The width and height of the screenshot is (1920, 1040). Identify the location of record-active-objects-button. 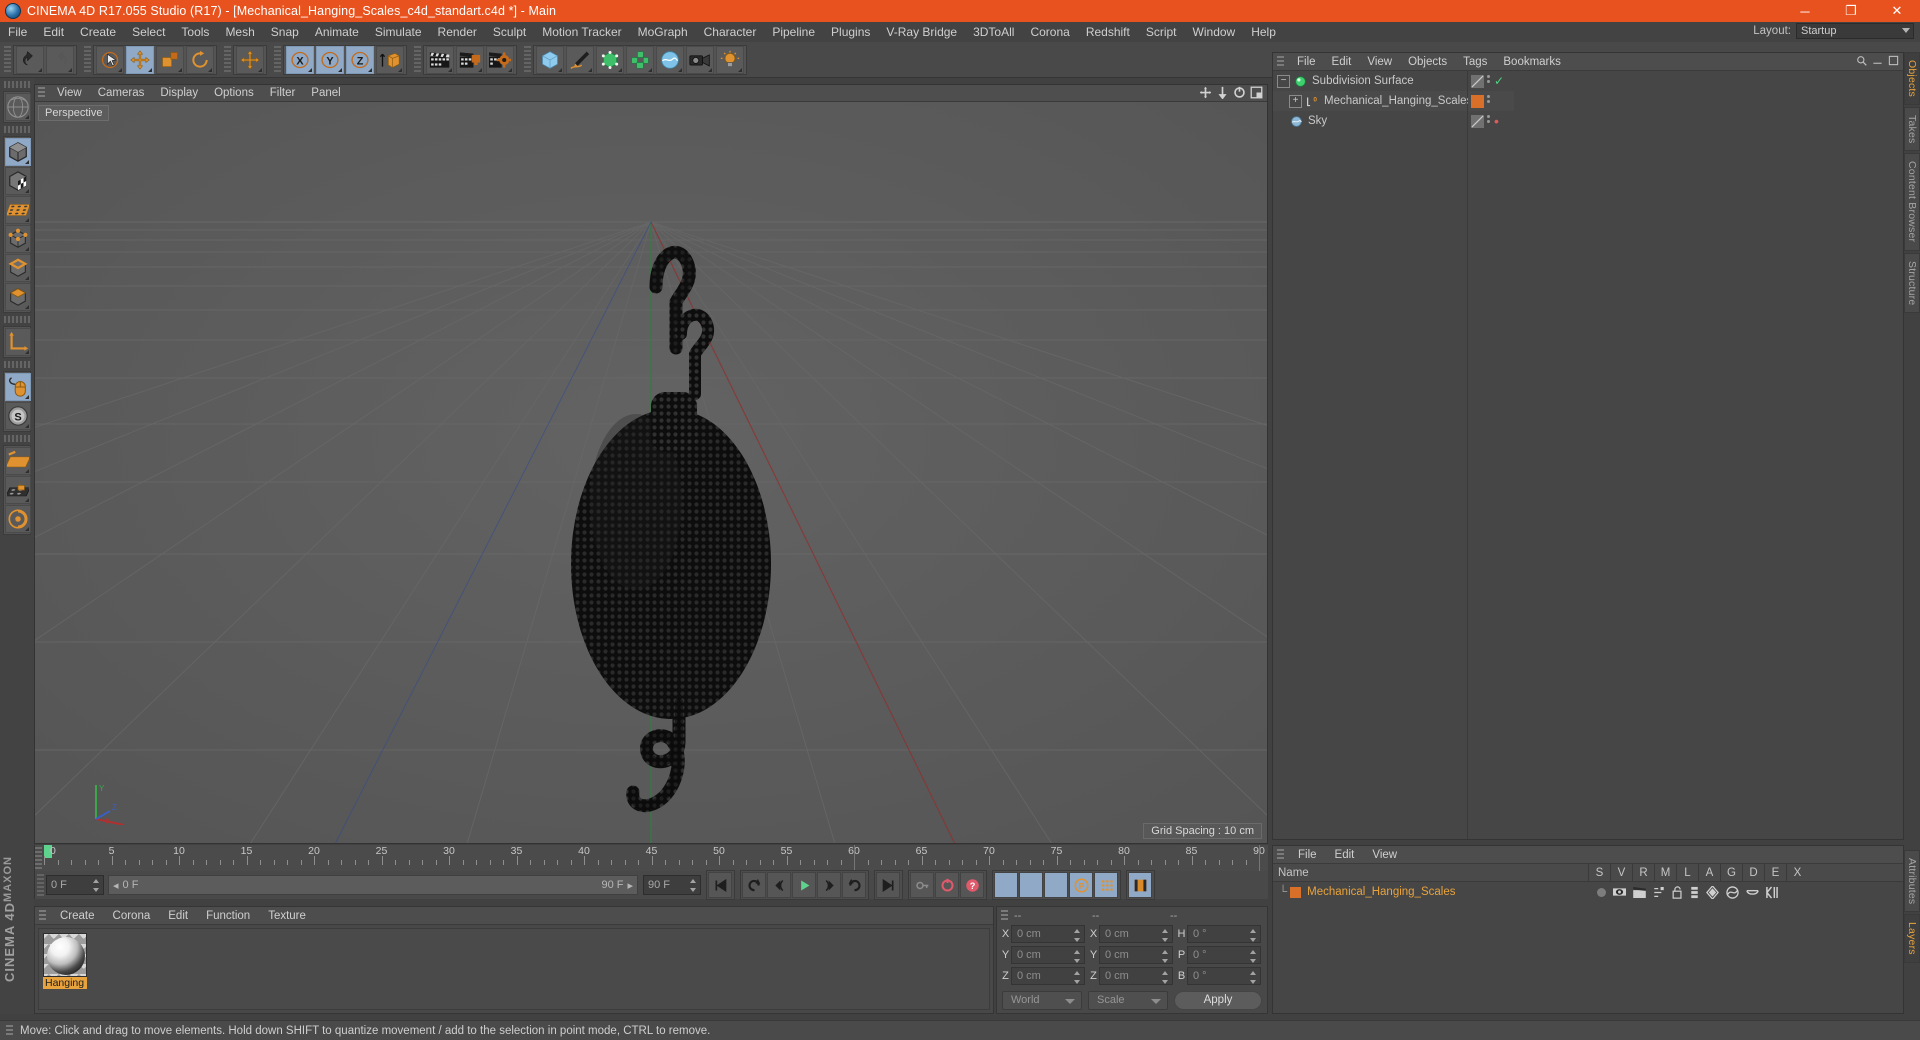
(947, 885).